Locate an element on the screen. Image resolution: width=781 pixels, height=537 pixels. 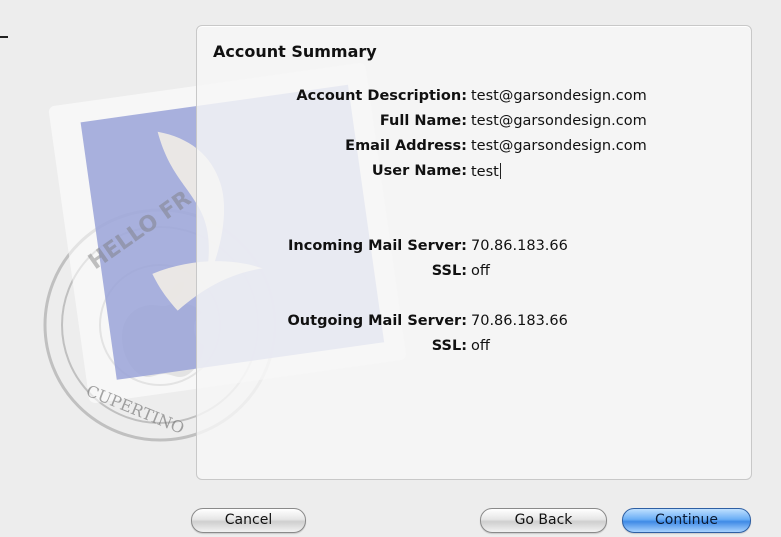
list-item: Full Name: test@garsondesign.com is located at coordinates (474, 125).